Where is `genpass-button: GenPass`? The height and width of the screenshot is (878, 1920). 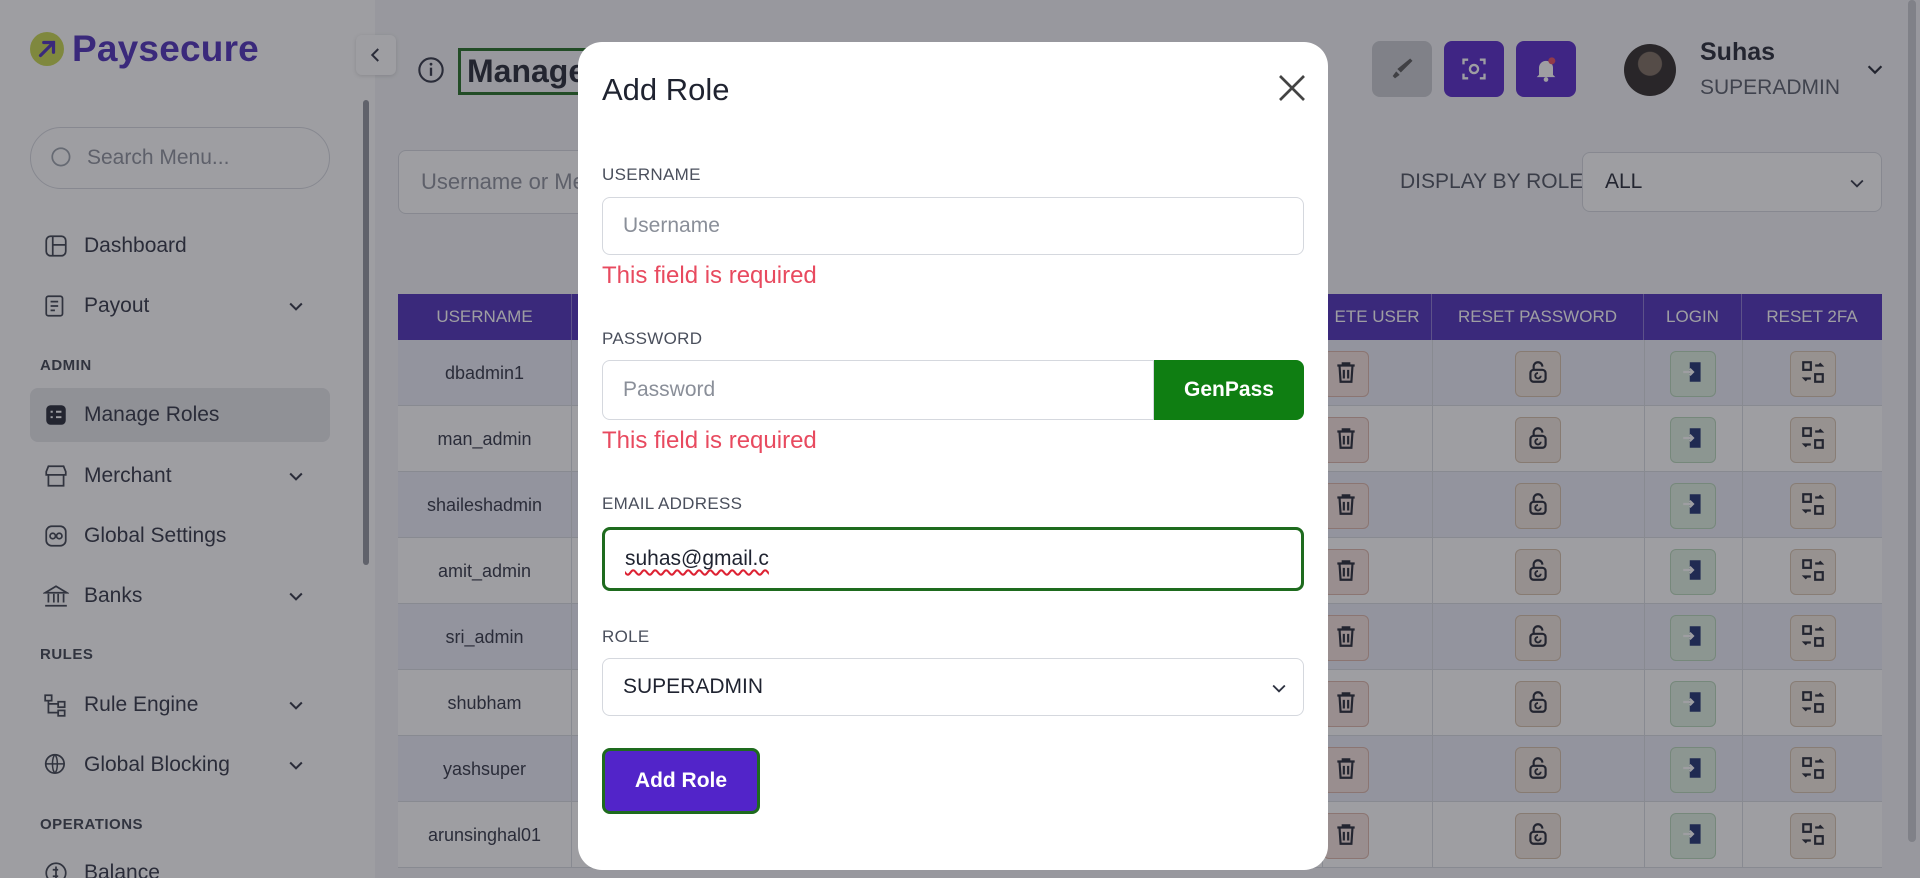
genpass-button: GenPass is located at coordinates (1229, 390).